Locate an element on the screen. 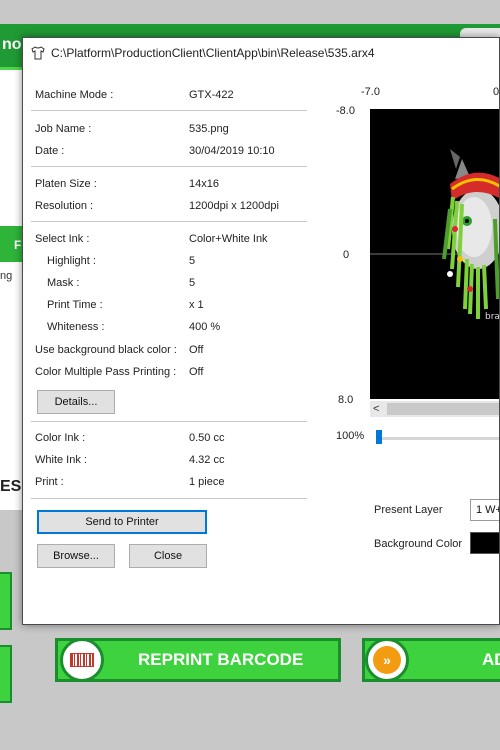  add-button-label: AD is located at coordinates (491, 659).